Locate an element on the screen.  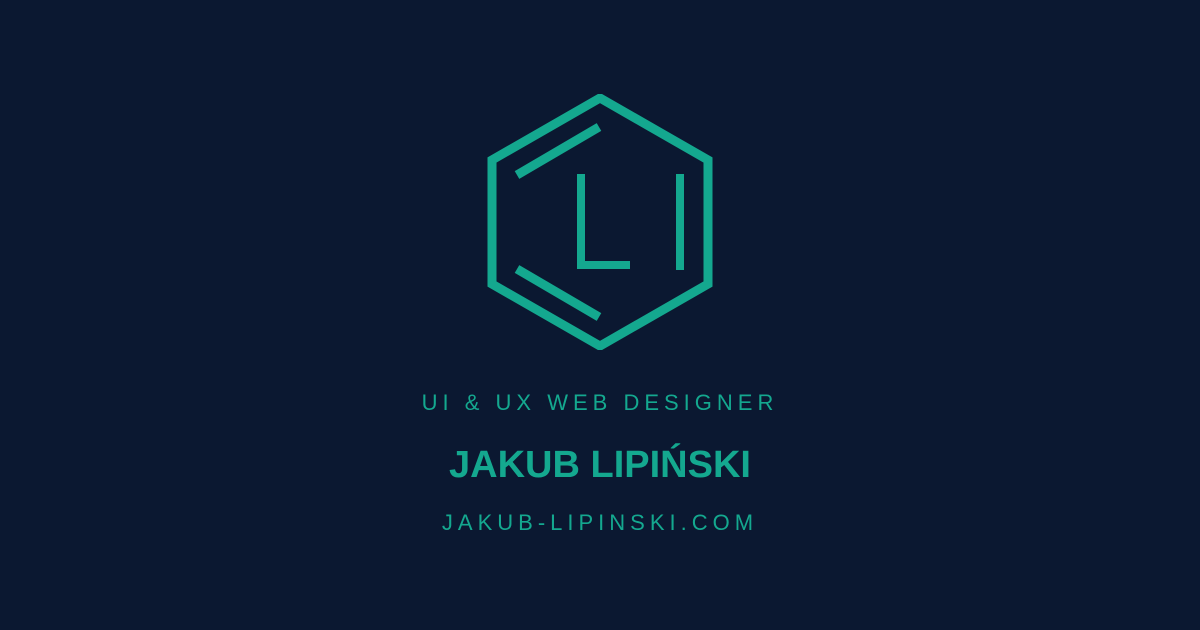
tagline: UI & UX WEB DESIGNER is located at coordinates (600, 402).